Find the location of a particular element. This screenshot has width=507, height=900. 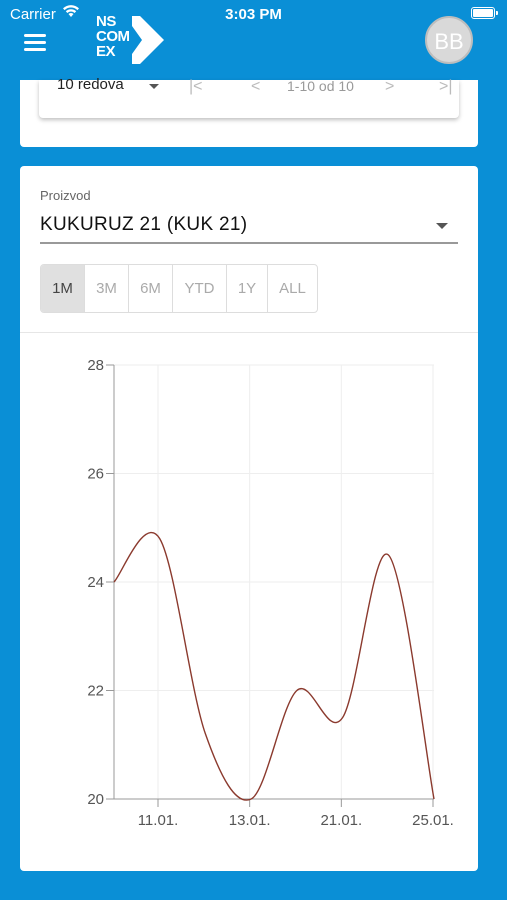

chevron-down-icon is located at coordinates (154, 86).